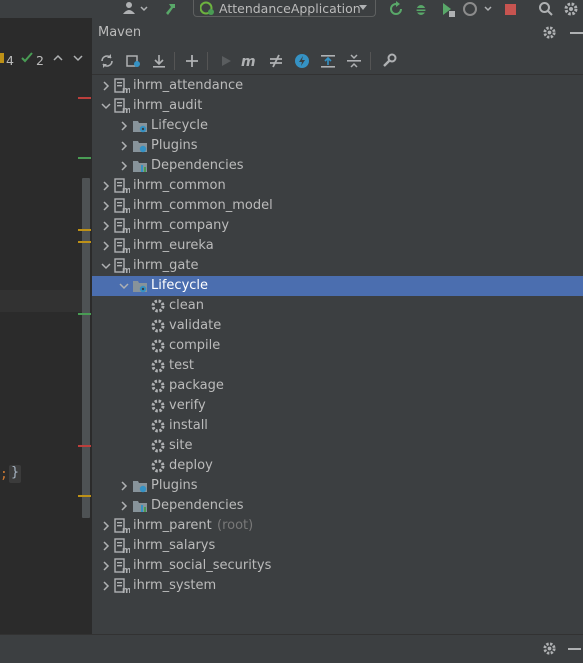  What do you see at coordinates (337, 266) in the screenshot?
I see `tree-item-ihrm-gate: m ihrm_gate` at bounding box center [337, 266].